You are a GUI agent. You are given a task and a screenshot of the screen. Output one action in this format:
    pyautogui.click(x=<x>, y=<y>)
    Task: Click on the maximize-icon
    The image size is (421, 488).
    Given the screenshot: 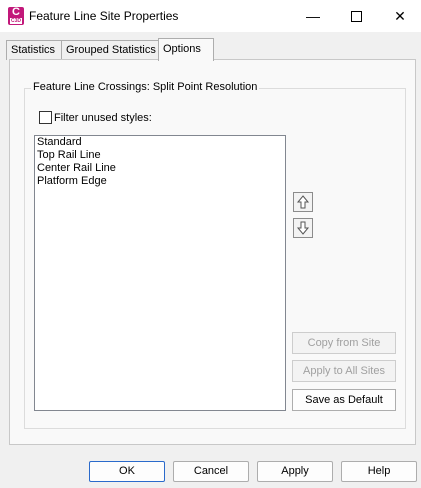 What is the action you would take?
    pyautogui.click(x=356, y=16)
    